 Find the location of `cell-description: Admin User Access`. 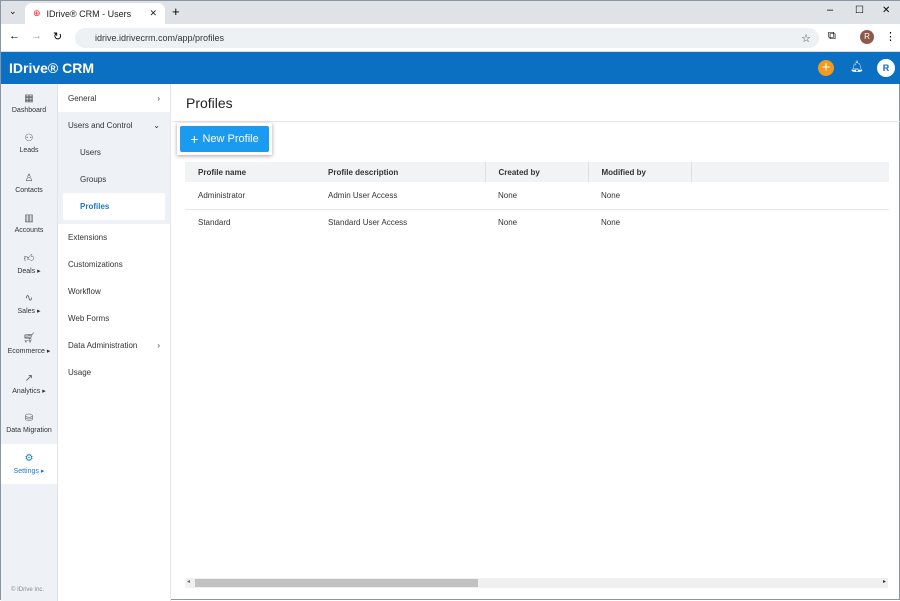

cell-description: Admin User Access is located at coordinates (400, 196).